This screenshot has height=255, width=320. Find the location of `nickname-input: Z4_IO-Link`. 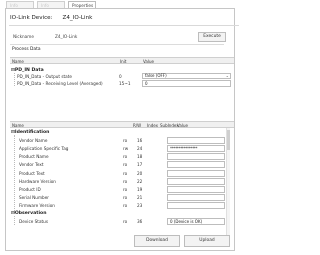

nickname-input: Z4_IO-Link is located at coordinates (66, 36).